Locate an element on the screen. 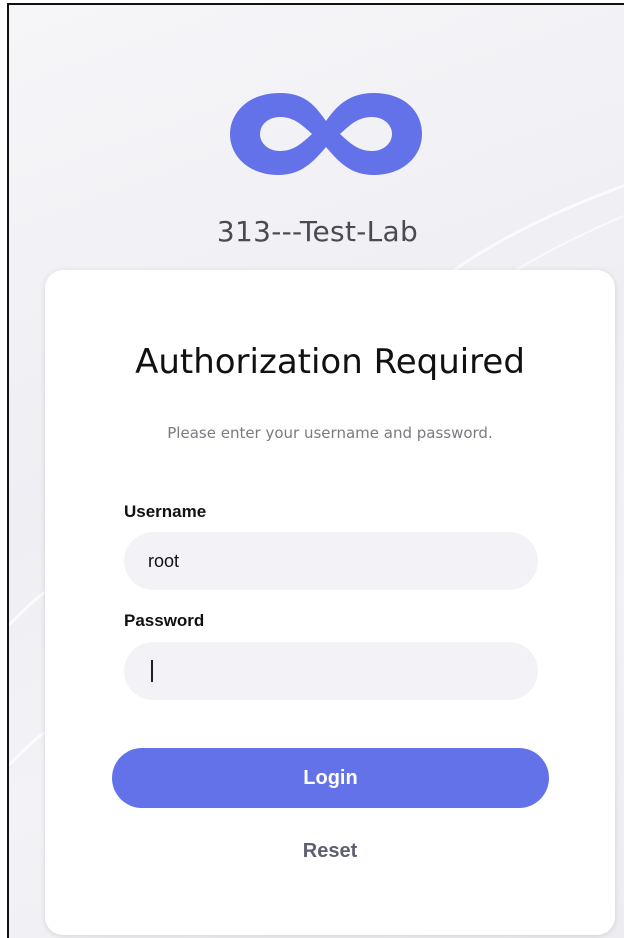 Image resolution: width=624 pixels, height=938 pixels. infinity-icon is located at coordinates (326, 134).